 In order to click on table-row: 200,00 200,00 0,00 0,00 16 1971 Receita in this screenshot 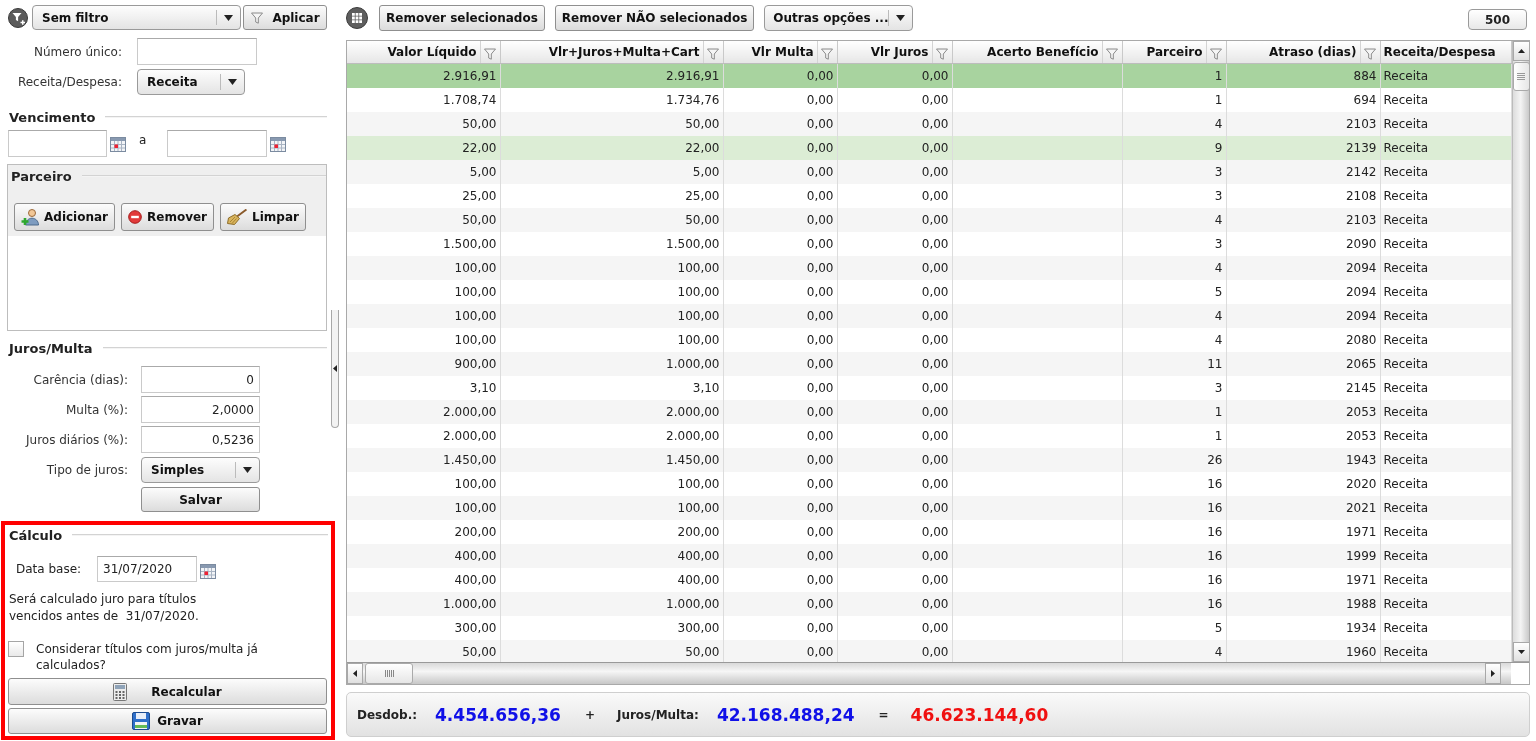, I will do `click(929, 531)`.